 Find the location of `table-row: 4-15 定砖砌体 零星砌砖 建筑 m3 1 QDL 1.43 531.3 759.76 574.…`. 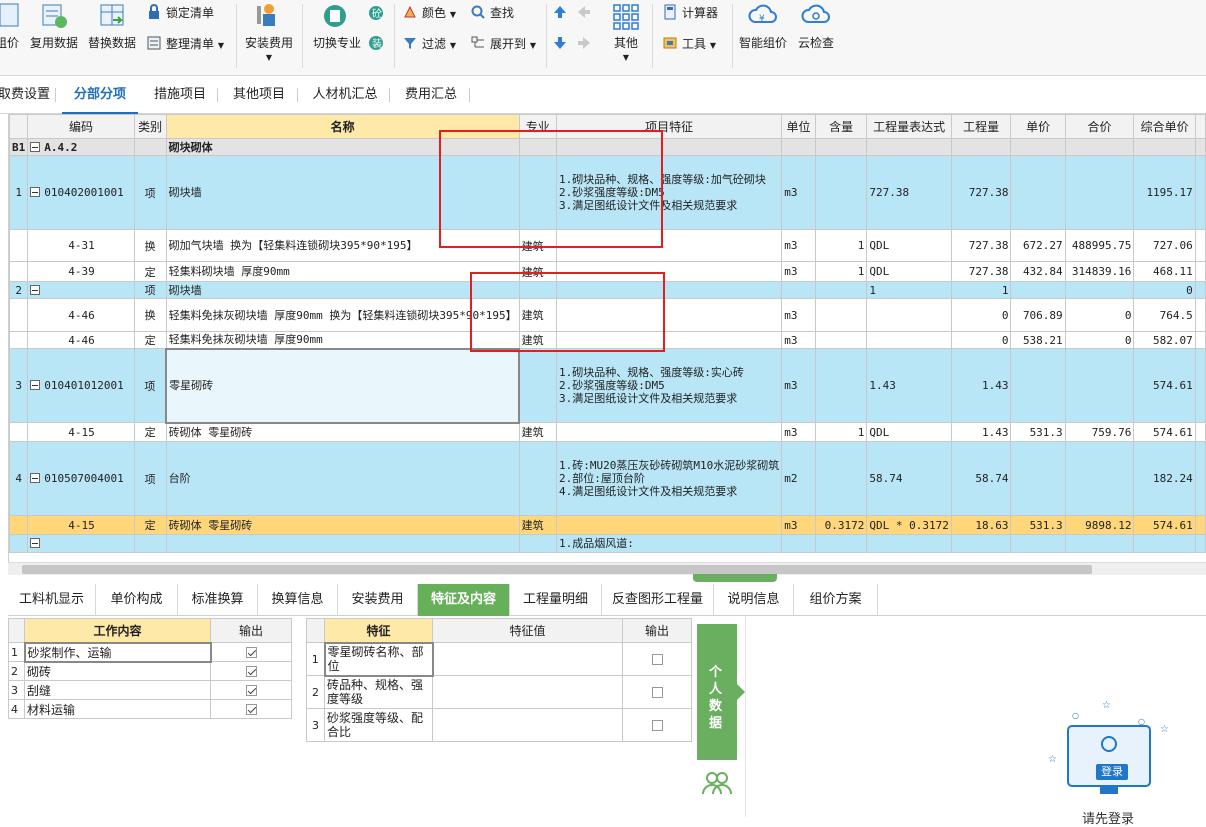

table-row: 4-15 定砖砌体 零星砌砖 建筑 m3 1 QDL 1.43 531.3 759.76 574.… is located at coordinates (607, 432).